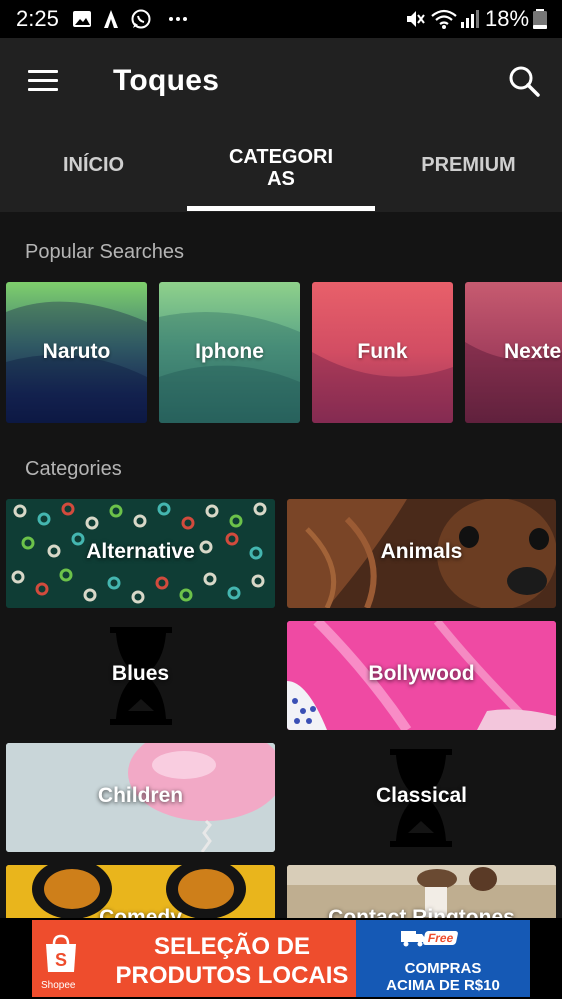 This screenshot has width=562, height=999. I want to click on tab-categorias: CATEGORIAS, so click(281, 172).